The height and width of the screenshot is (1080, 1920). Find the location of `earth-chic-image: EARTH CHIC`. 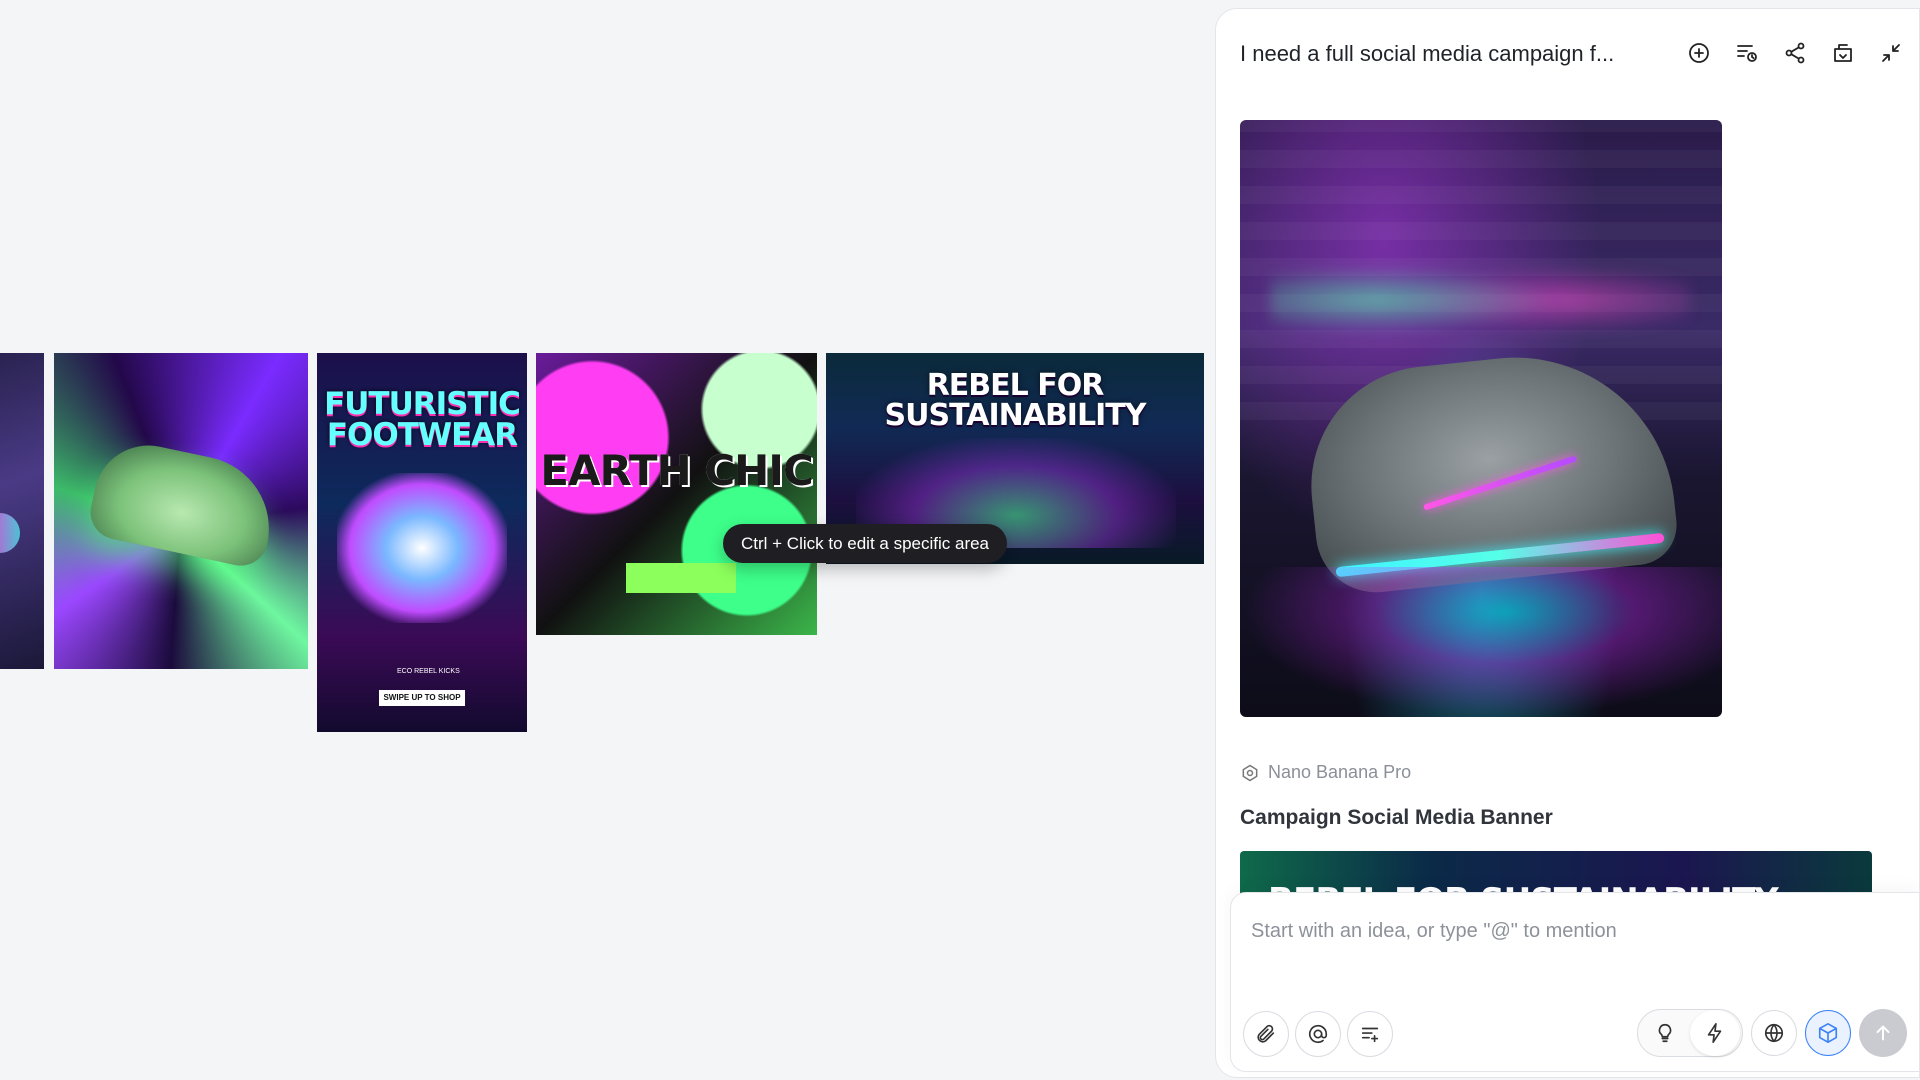

earth-chic-image: EARTH CHIC is located at coordinates (676, 494).